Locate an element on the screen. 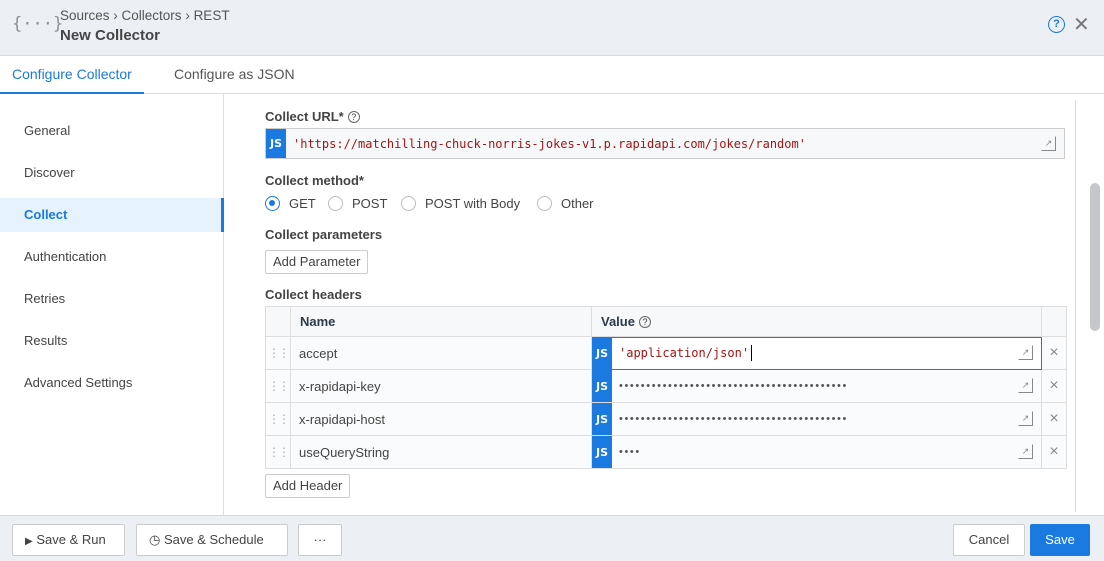 The width and height of the screenshot is (1104, 561). header-value: •••• is located at coordinates (630, 452).